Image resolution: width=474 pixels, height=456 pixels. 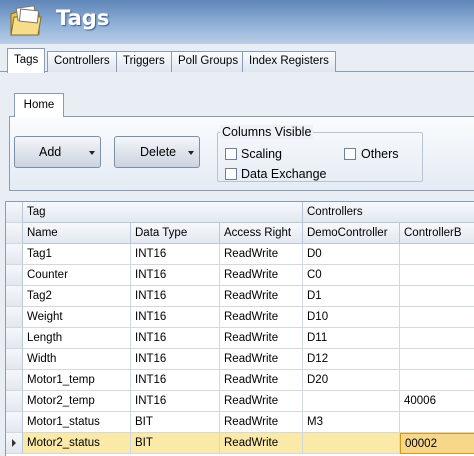 I want to click on data-exchange-label: Data Exchange, so click(x=284, y=174).